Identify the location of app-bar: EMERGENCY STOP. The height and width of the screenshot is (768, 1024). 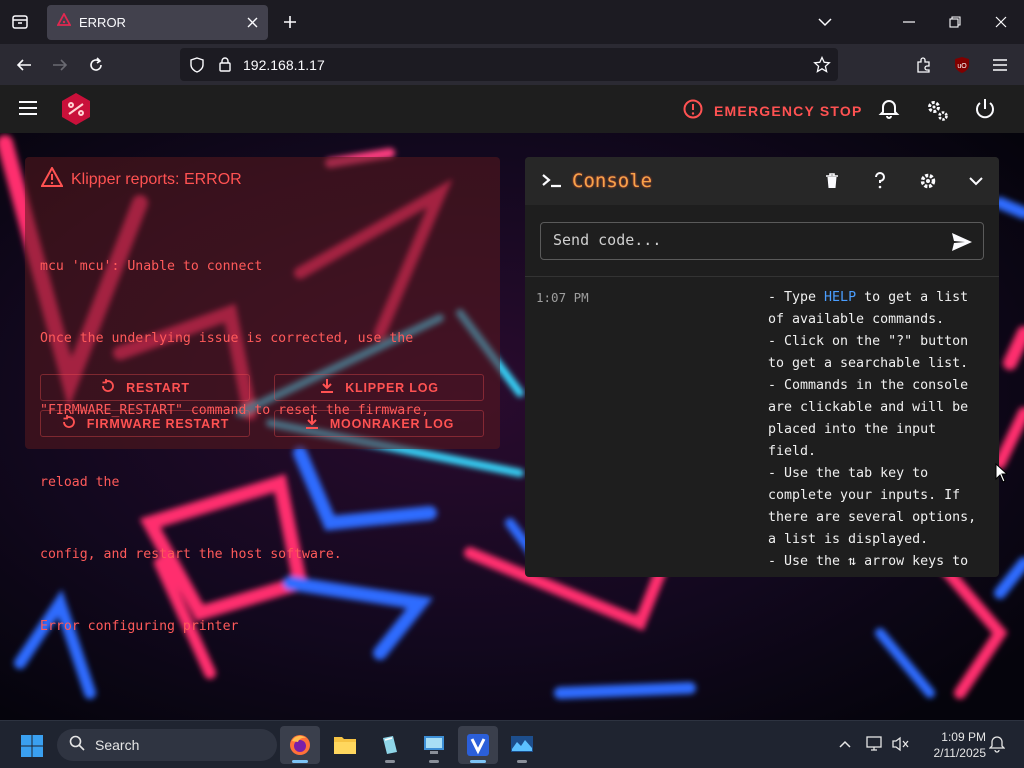
(512, 109).